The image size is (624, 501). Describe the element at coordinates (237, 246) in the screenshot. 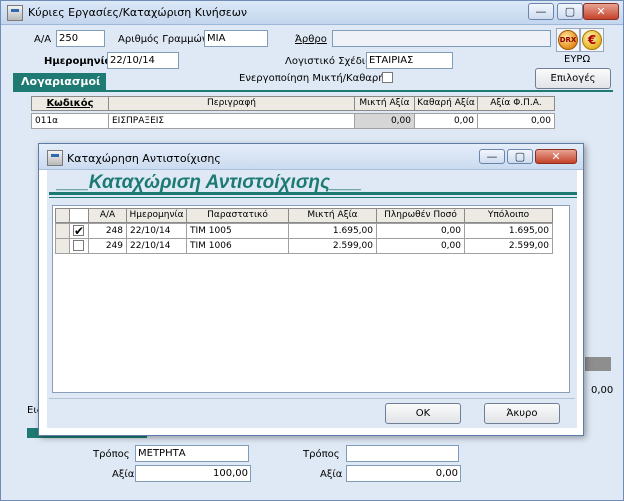

I see `table-row-document: ΤΙΜ 1006` at that location.